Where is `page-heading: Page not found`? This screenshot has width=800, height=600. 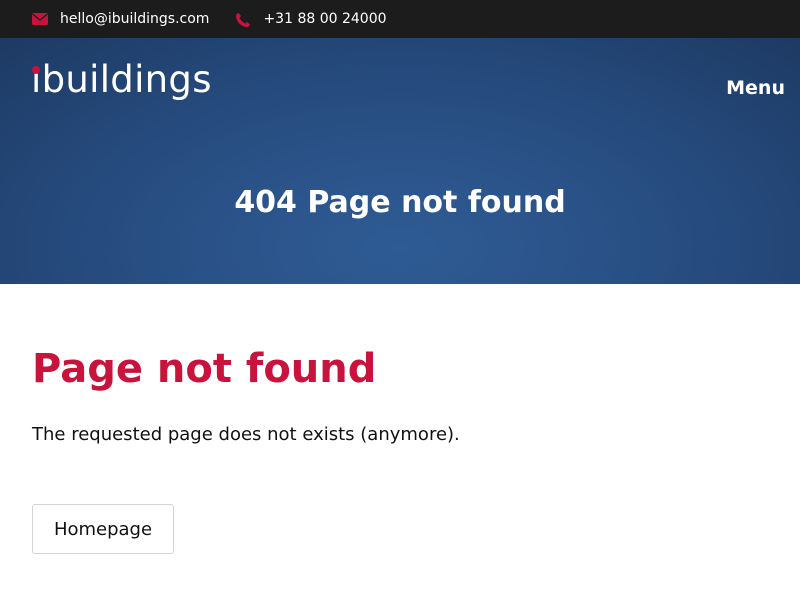 page-heading: Page not found is located at coordinates (204, 369).